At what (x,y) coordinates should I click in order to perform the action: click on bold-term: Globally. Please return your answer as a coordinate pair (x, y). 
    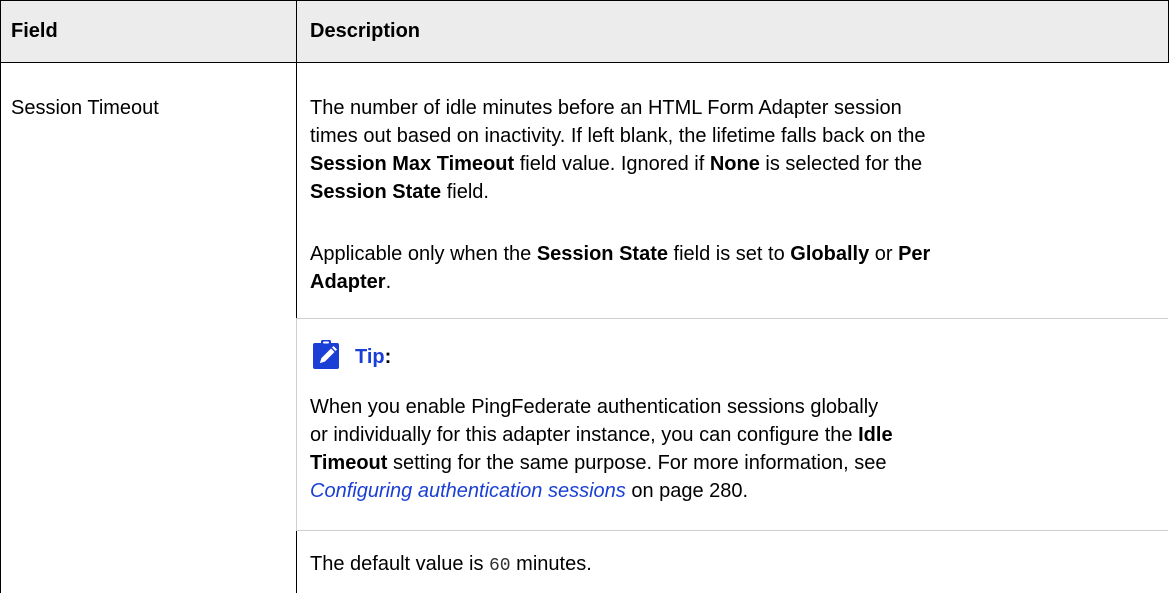
    Looking at the image, I should click on (830, 254).